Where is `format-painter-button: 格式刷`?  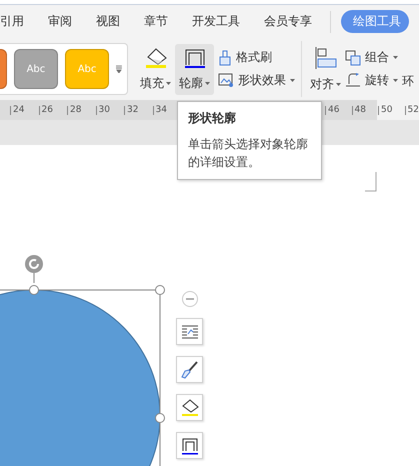
format-painter-button: 格式刷 is located at coordinates (256, 57).